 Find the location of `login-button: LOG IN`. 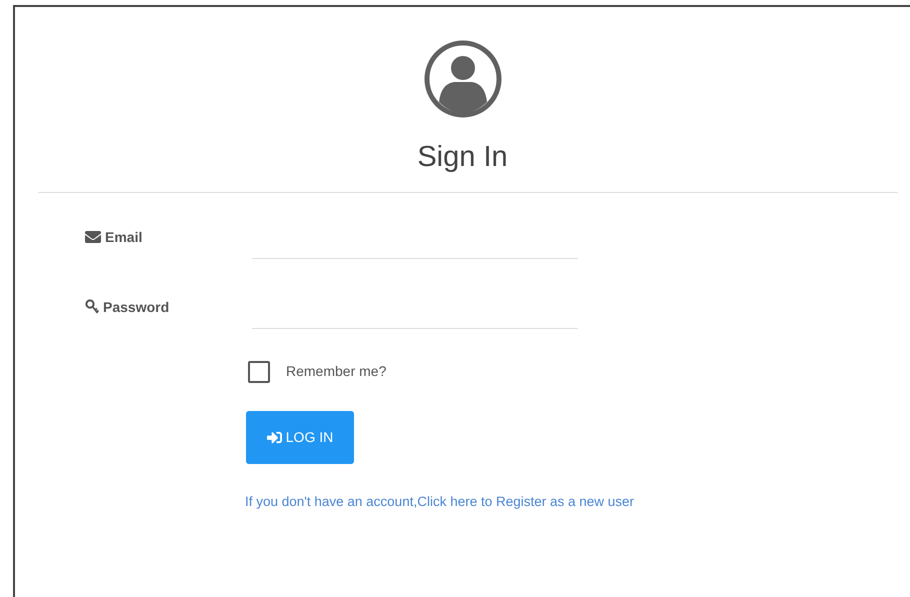

login-button: LOG IN is located at coordinates (300, 437).